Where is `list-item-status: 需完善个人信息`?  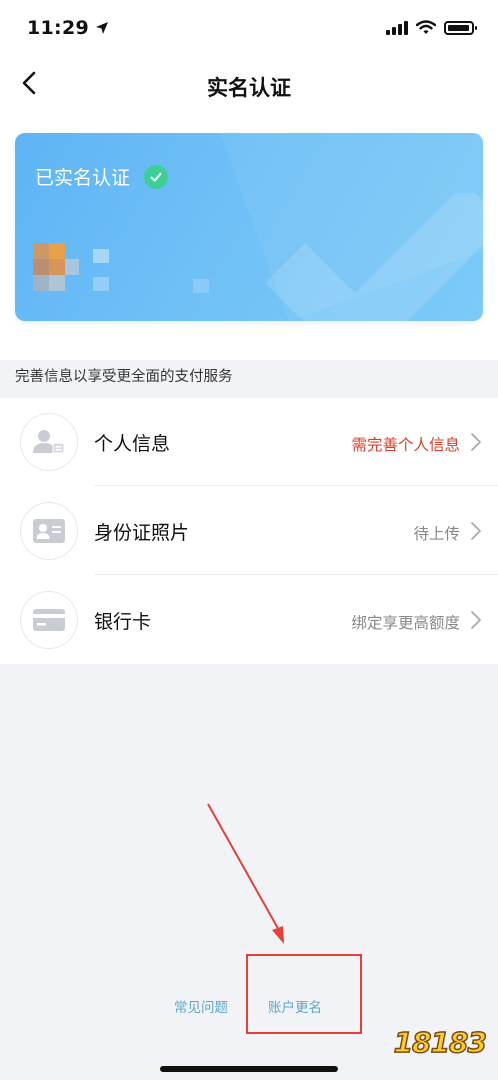
list-item-status: 需完善个人信息 is located at coordinates (405, 445).